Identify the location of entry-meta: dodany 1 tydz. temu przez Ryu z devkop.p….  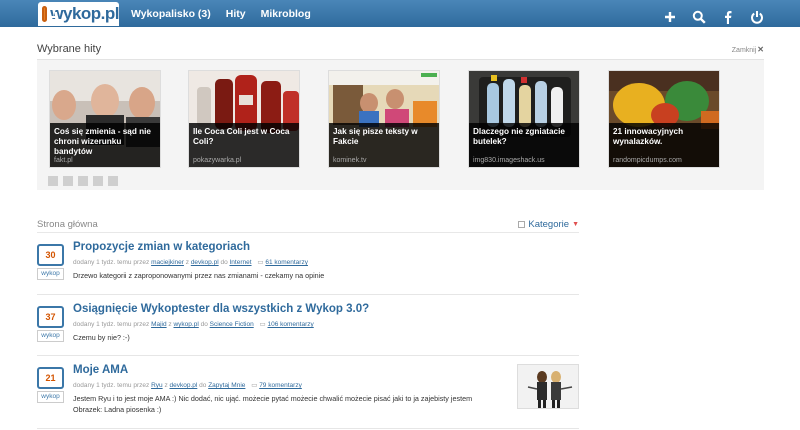
(187, 385).